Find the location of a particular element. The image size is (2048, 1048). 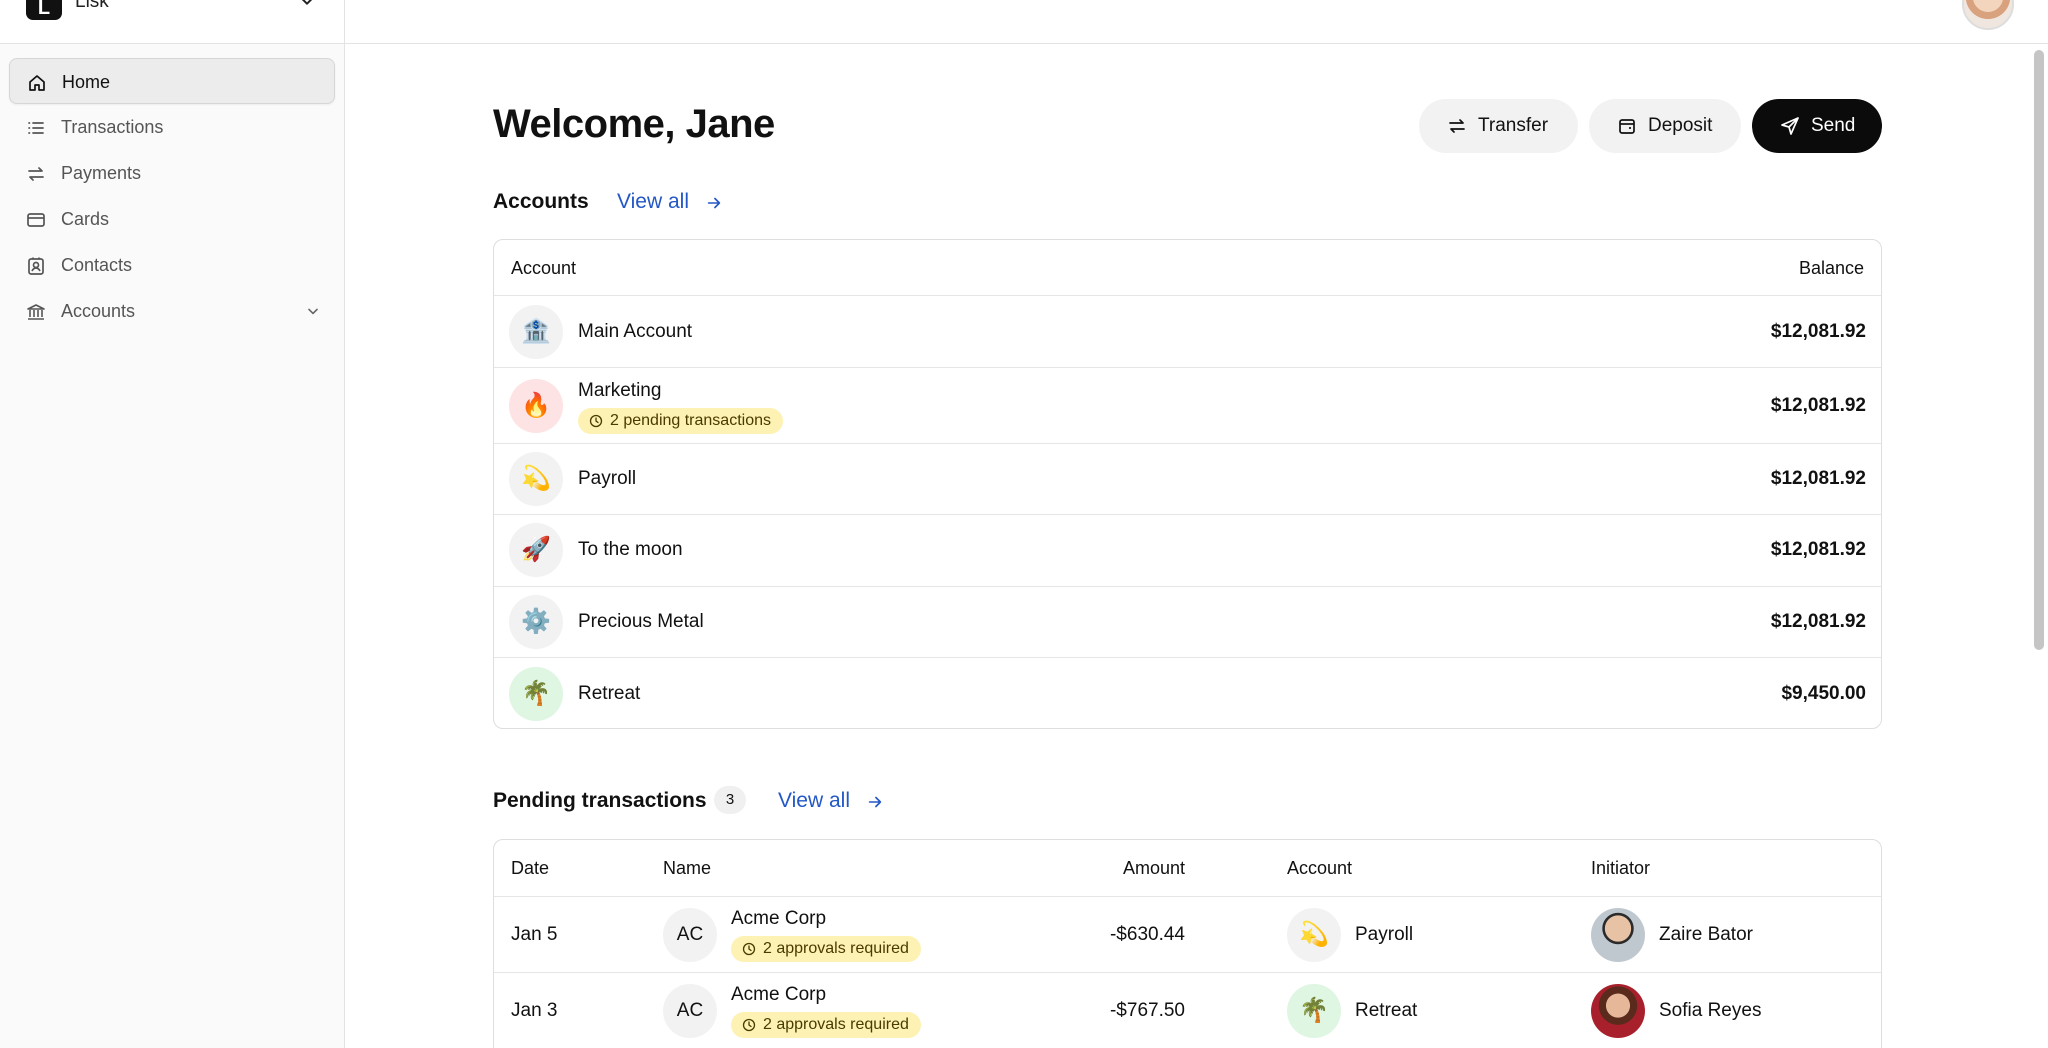

approvals-badge: 2 approvals required is located at coordinates (826, 1025).